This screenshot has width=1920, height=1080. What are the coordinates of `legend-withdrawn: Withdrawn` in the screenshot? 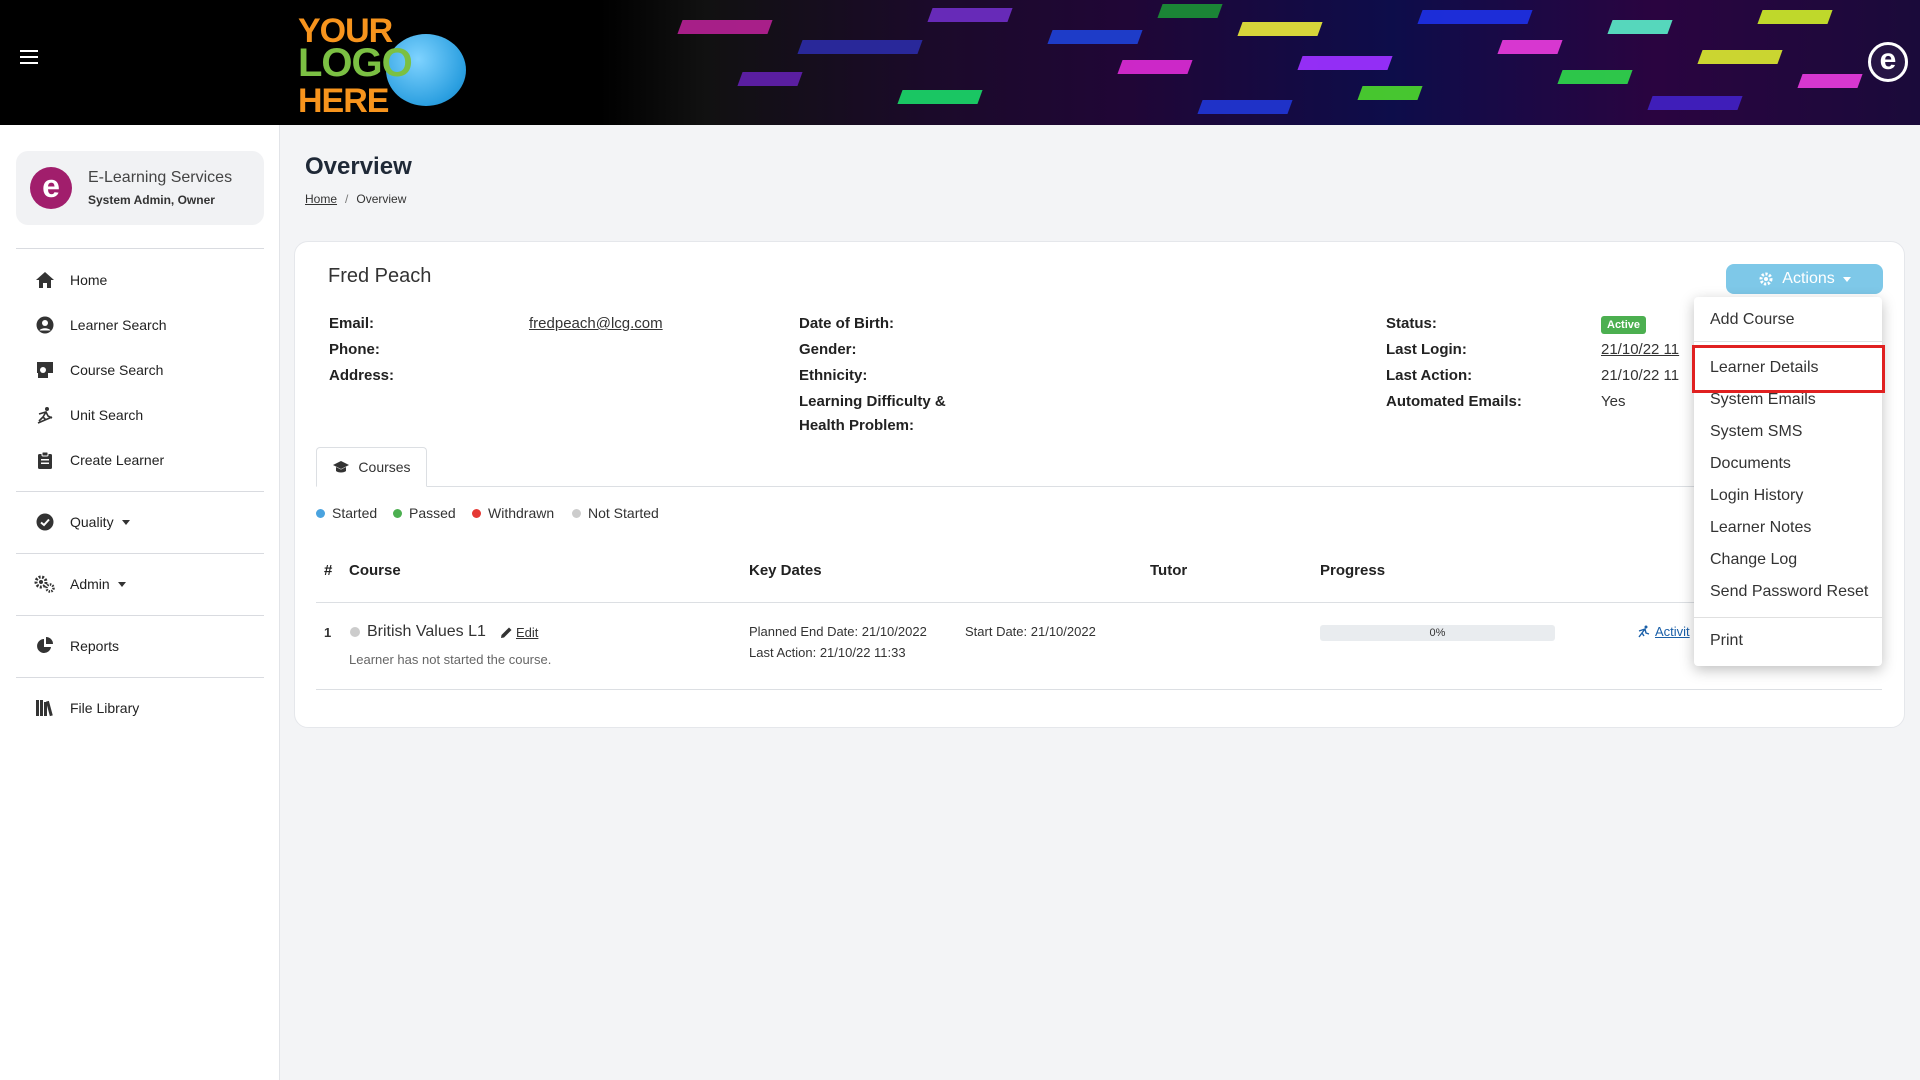 It's located at (513, 513).